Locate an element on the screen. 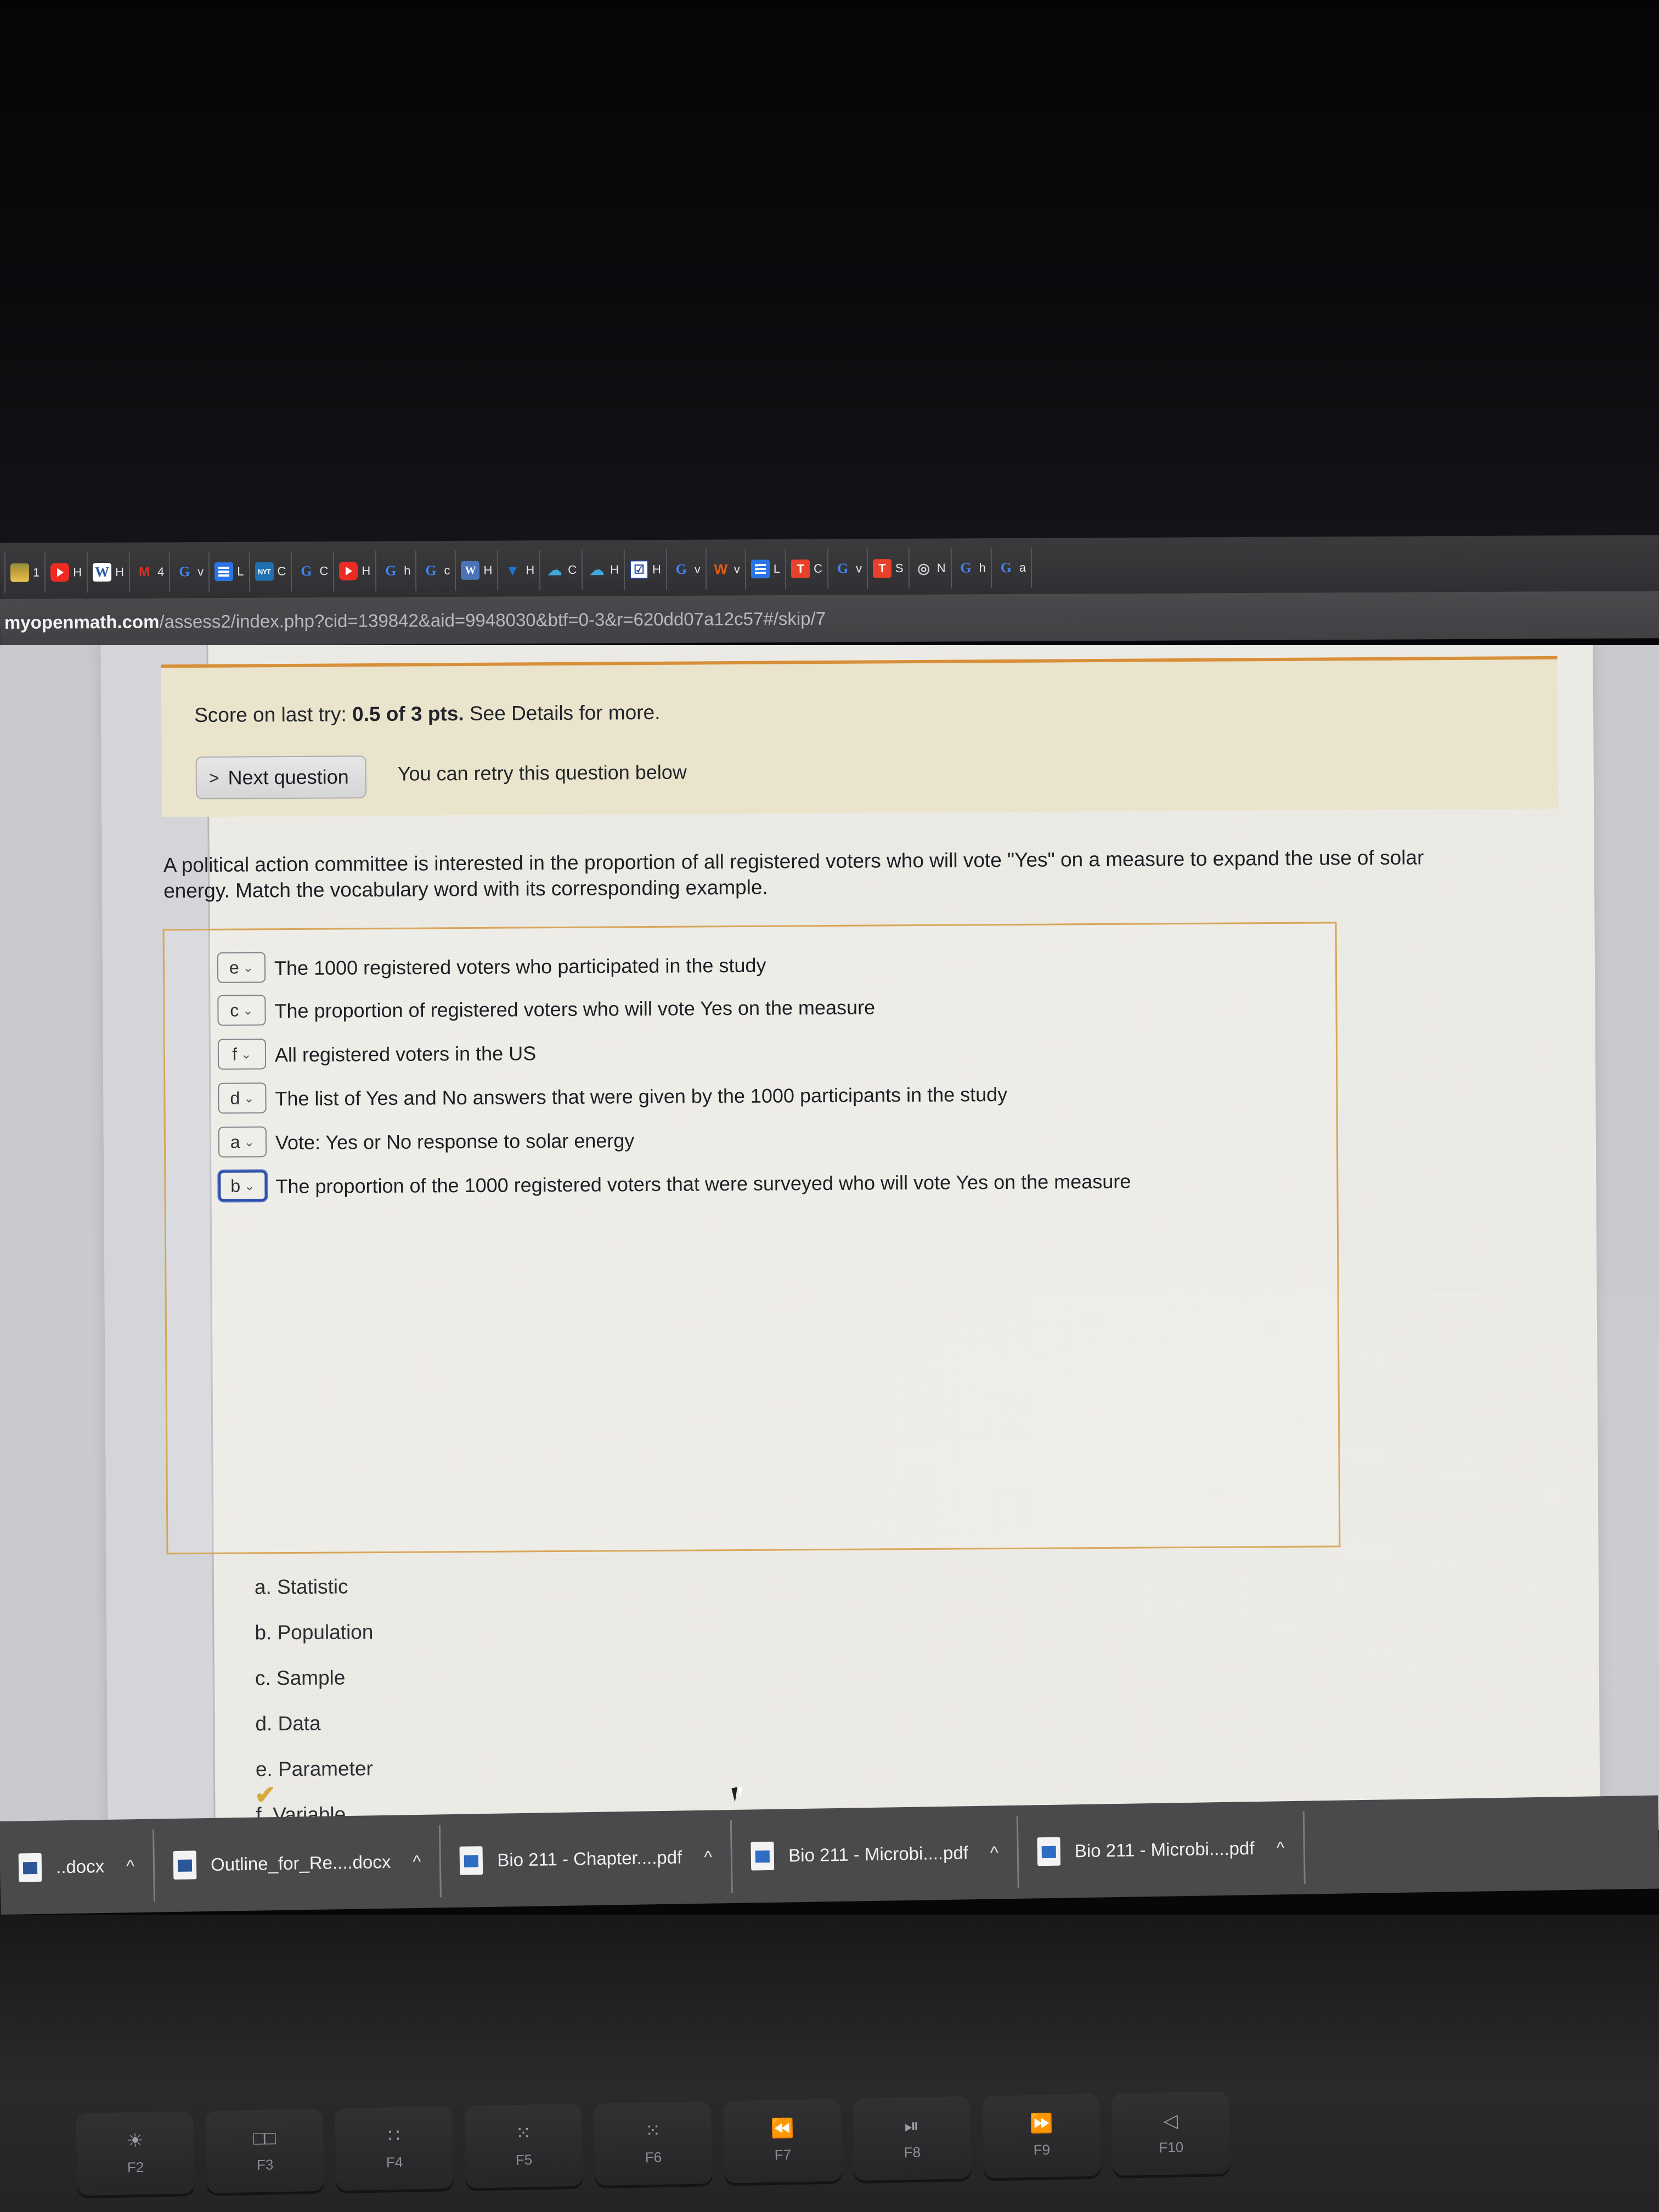 Image resolution: width=1659 pixels, height=2212 pixels. browser-tab: NYT C is located at coordinates (271, 572).